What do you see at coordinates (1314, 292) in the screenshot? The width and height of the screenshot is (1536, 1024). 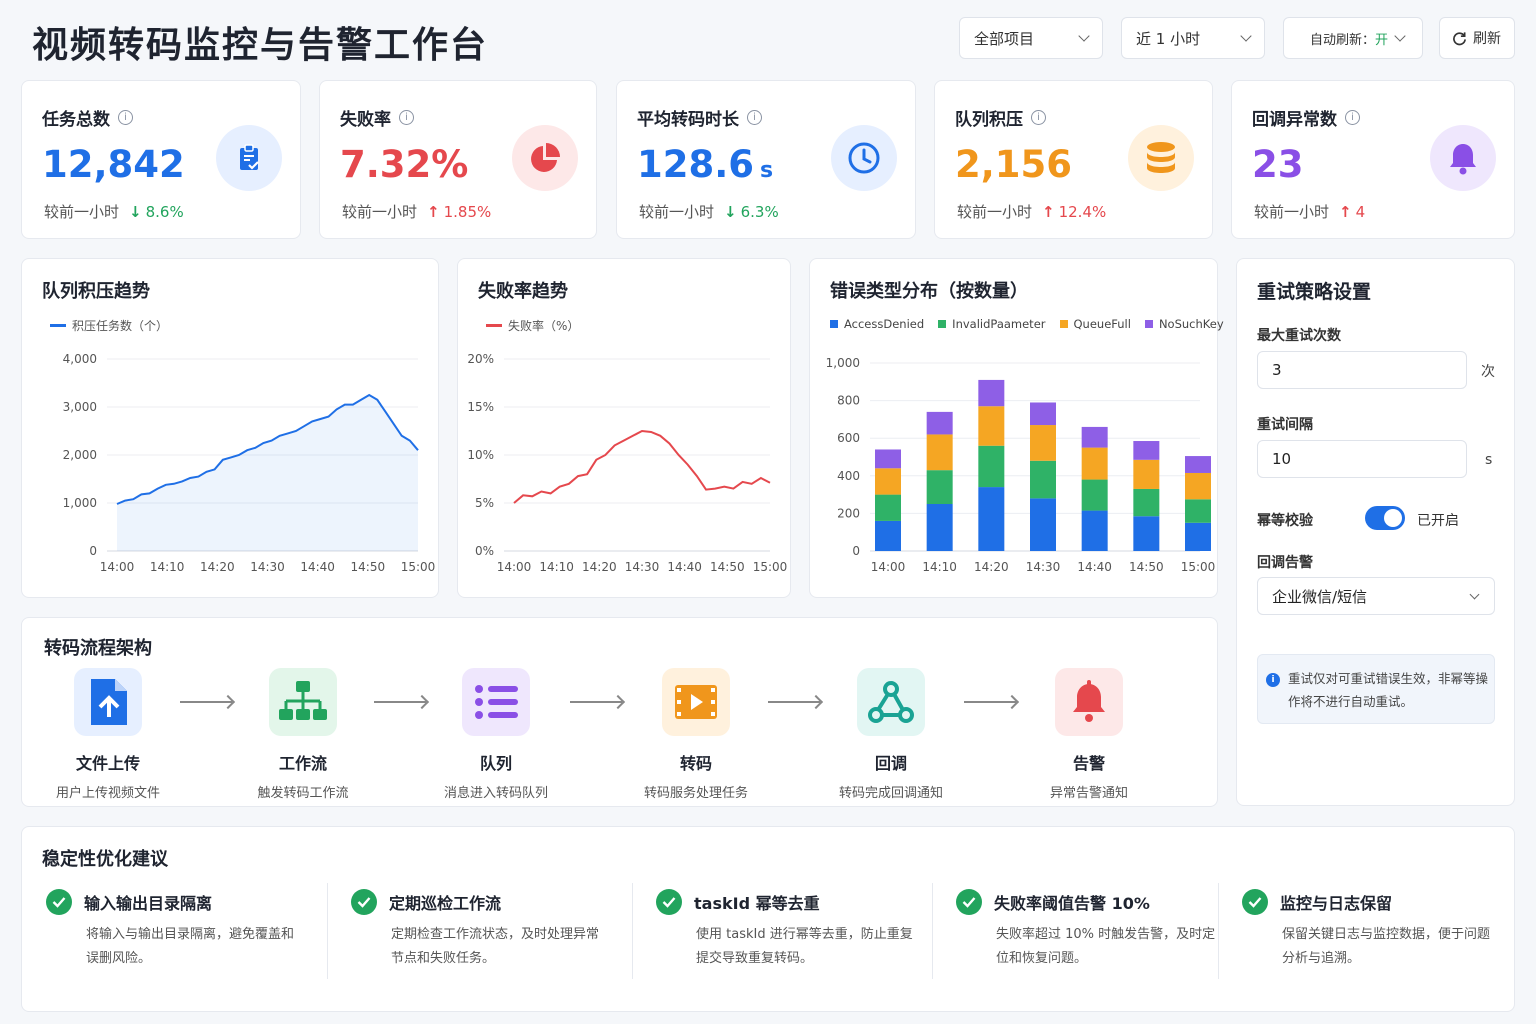 I see `retry-title: 重试策略设置` at bounding box center [1314, 292].